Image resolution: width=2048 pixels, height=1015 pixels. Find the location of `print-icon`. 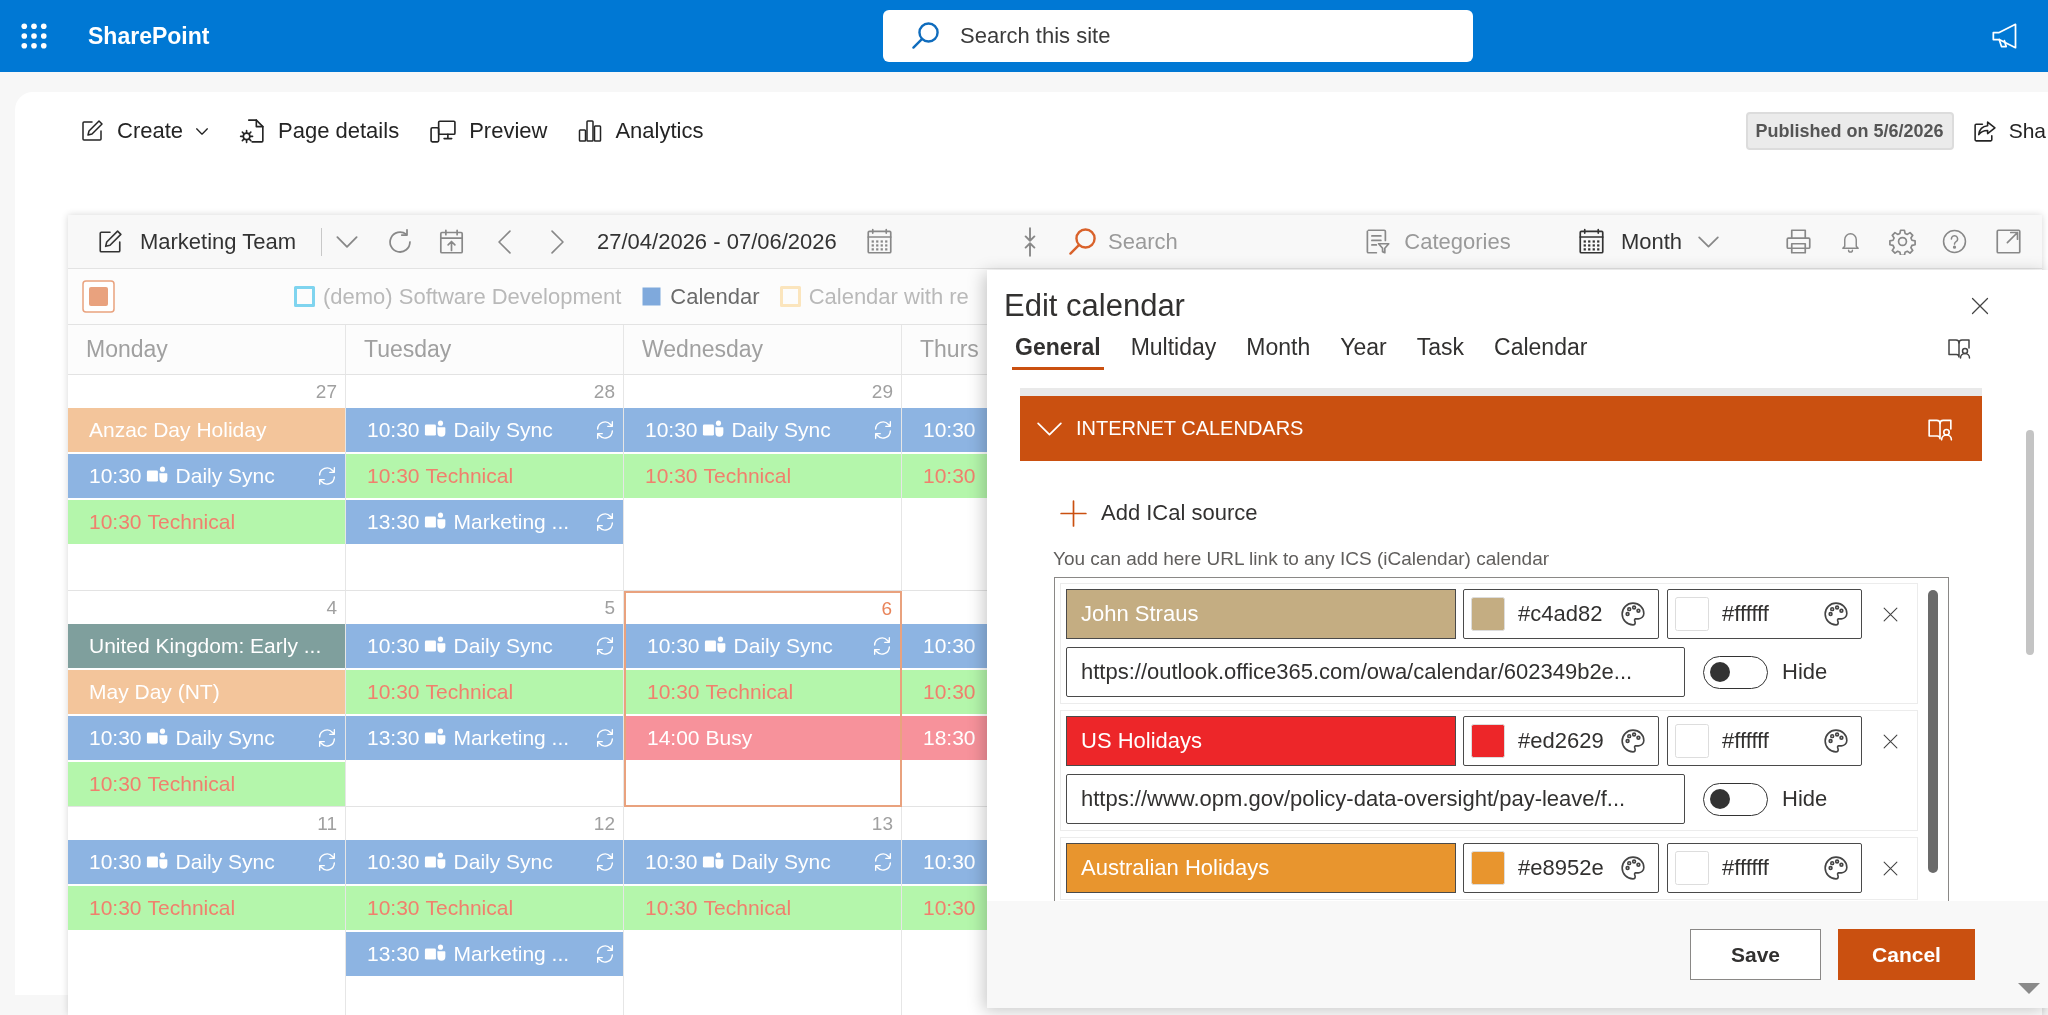

print-icon is located at coordinates (1798, 241).